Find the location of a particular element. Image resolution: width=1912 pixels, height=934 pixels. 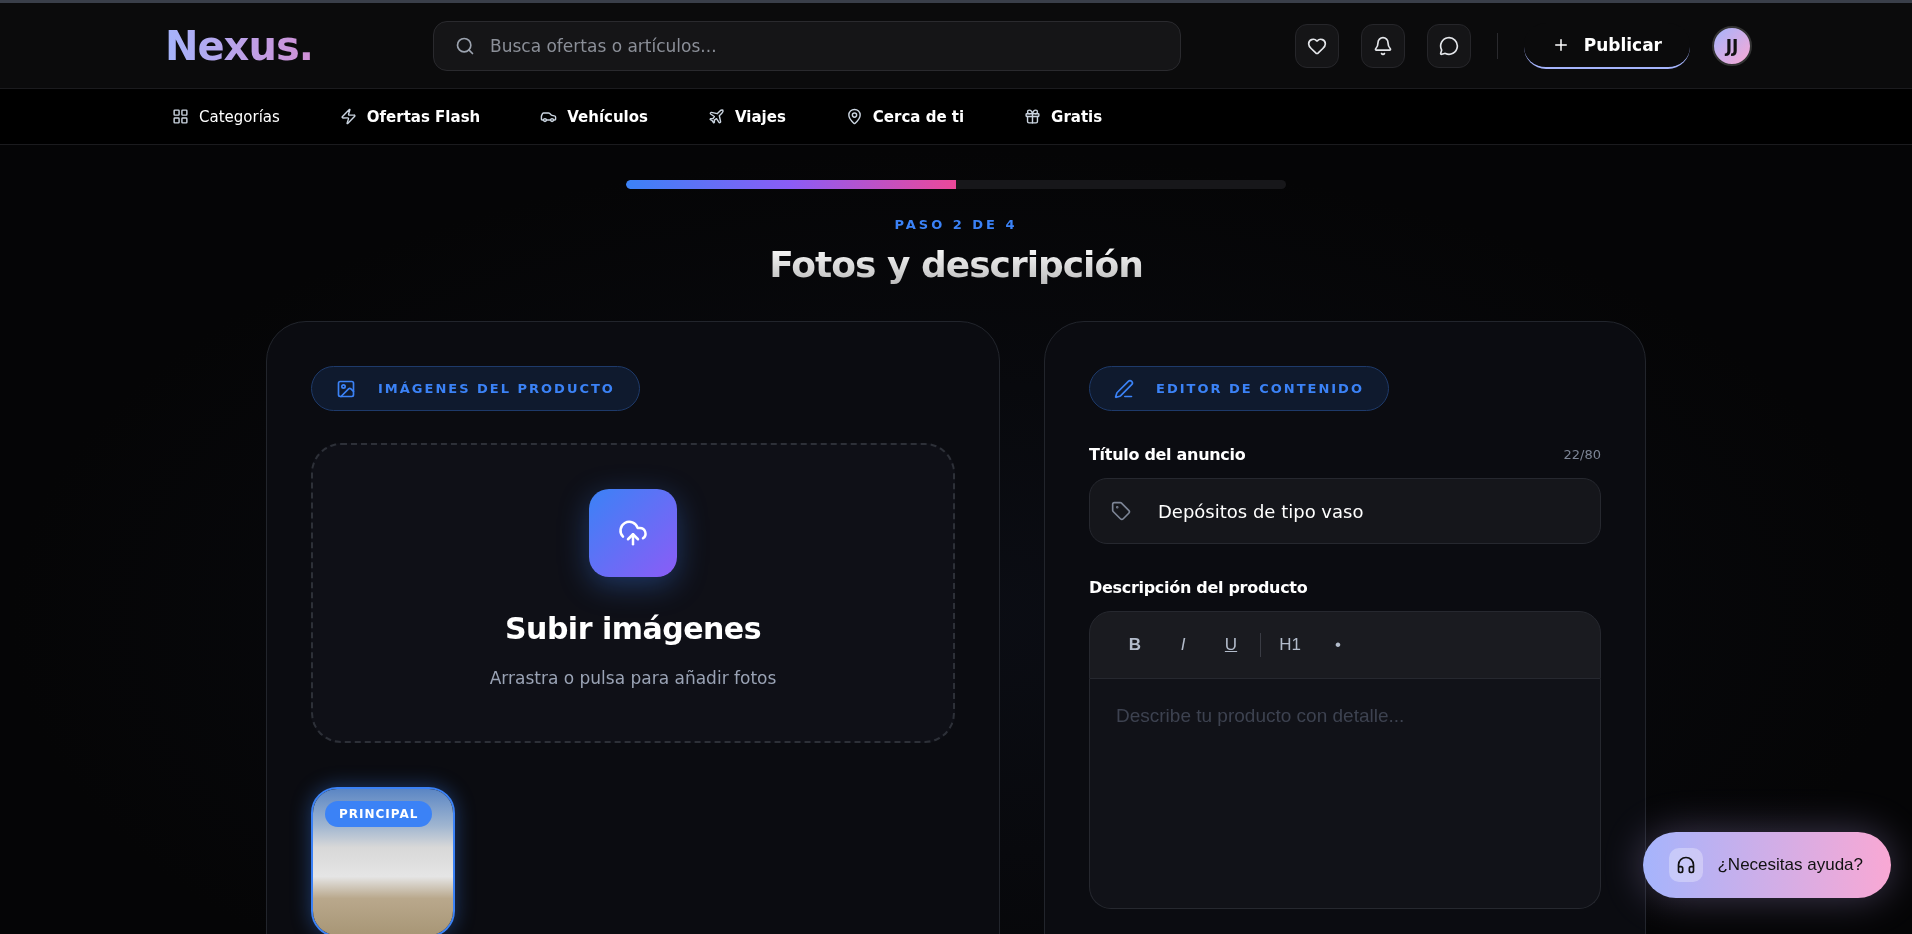

upload-hint: Arrastra o pulsa para añadir fotos is located at coordinates (633, 678).